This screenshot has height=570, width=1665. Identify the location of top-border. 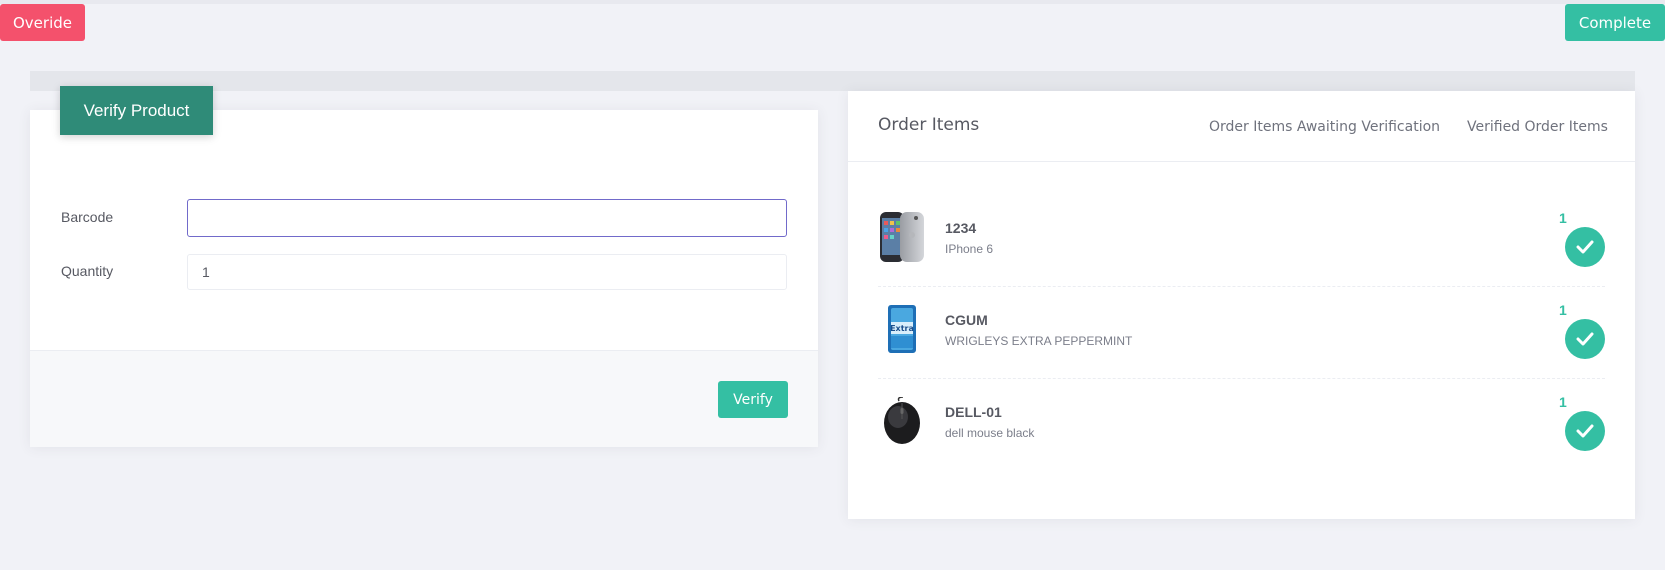
(832, 2).